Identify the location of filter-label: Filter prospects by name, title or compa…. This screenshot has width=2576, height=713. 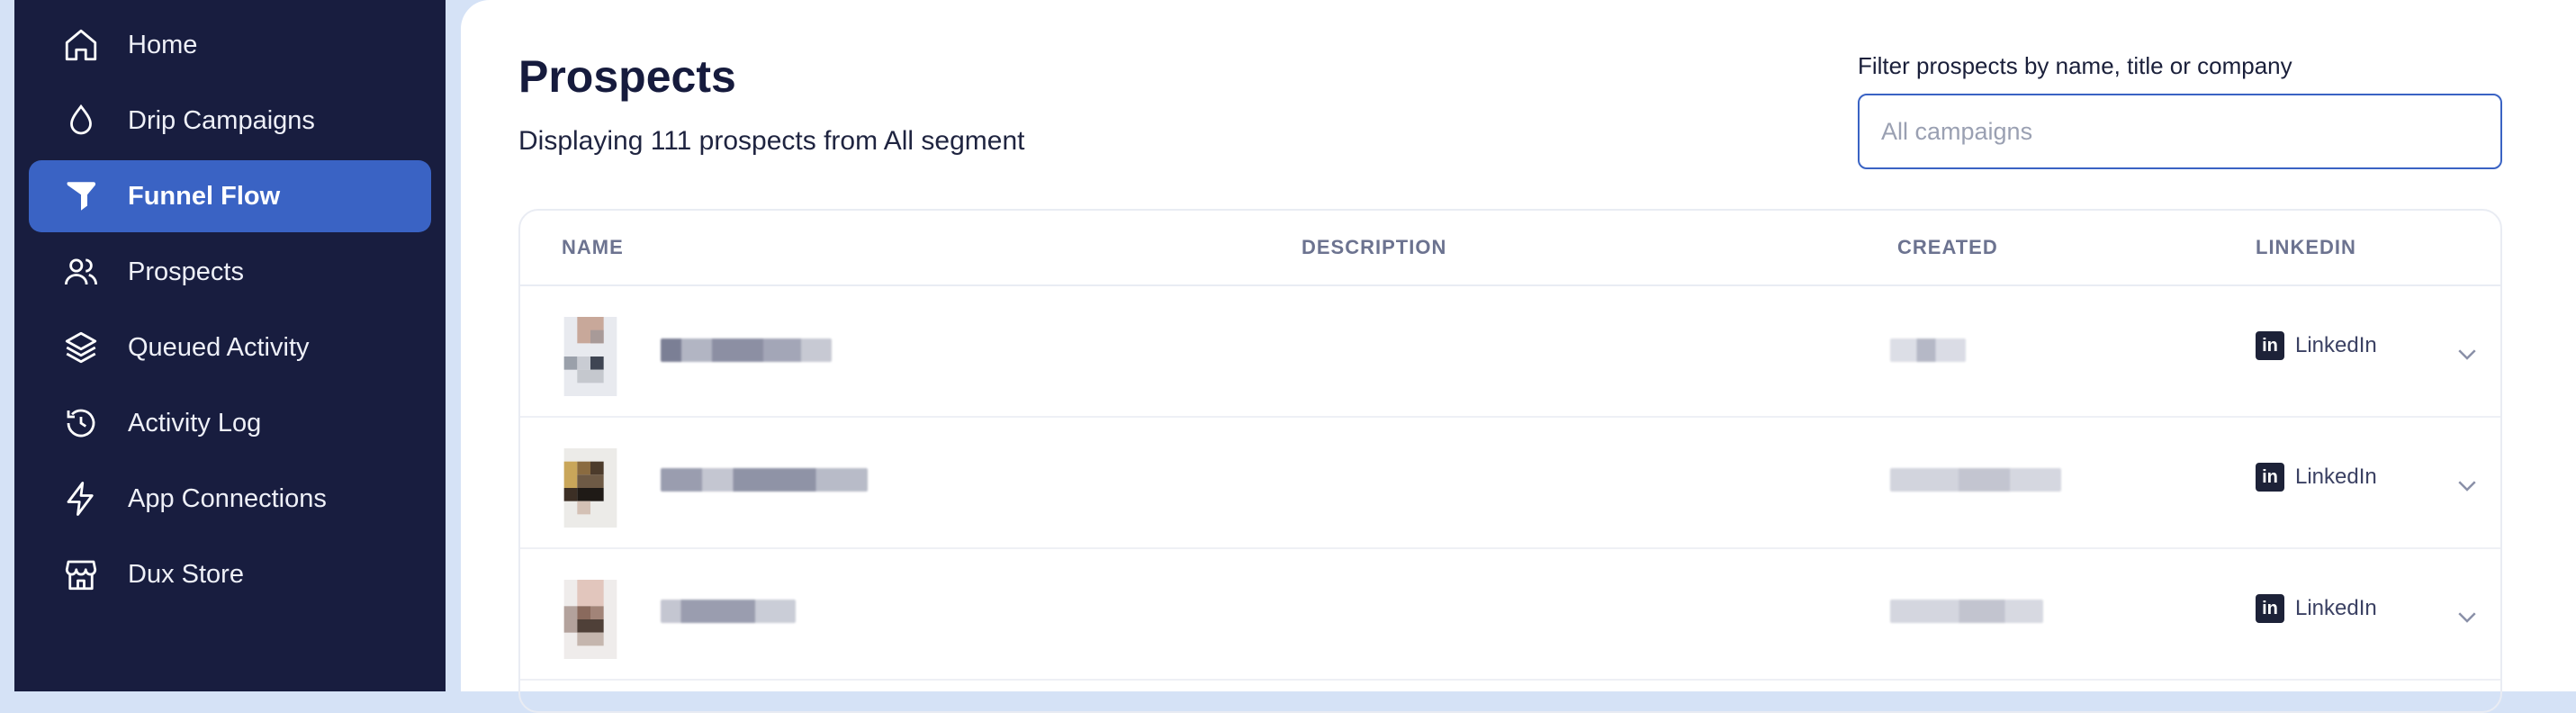
(2075, 65).